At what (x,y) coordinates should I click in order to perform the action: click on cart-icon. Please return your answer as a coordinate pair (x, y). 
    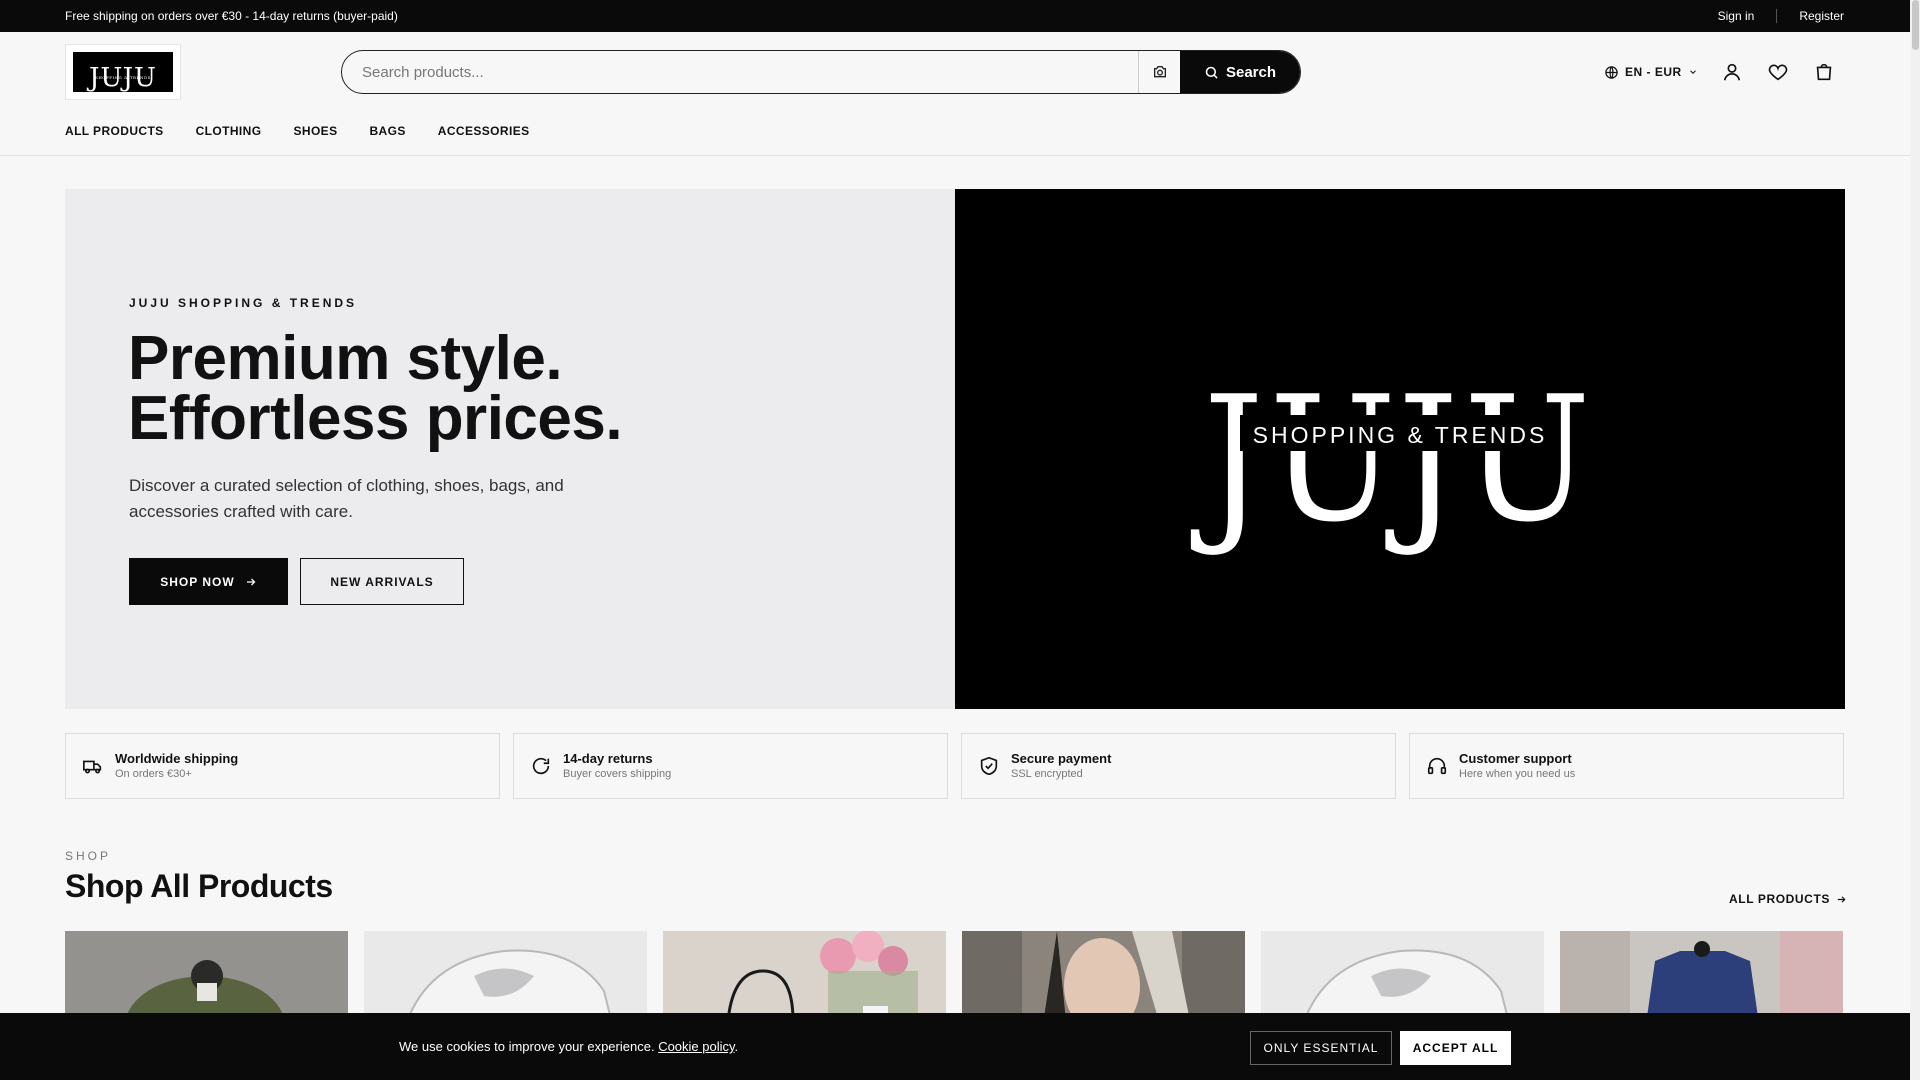
    Looking at the image, I should click on (1823, 72).